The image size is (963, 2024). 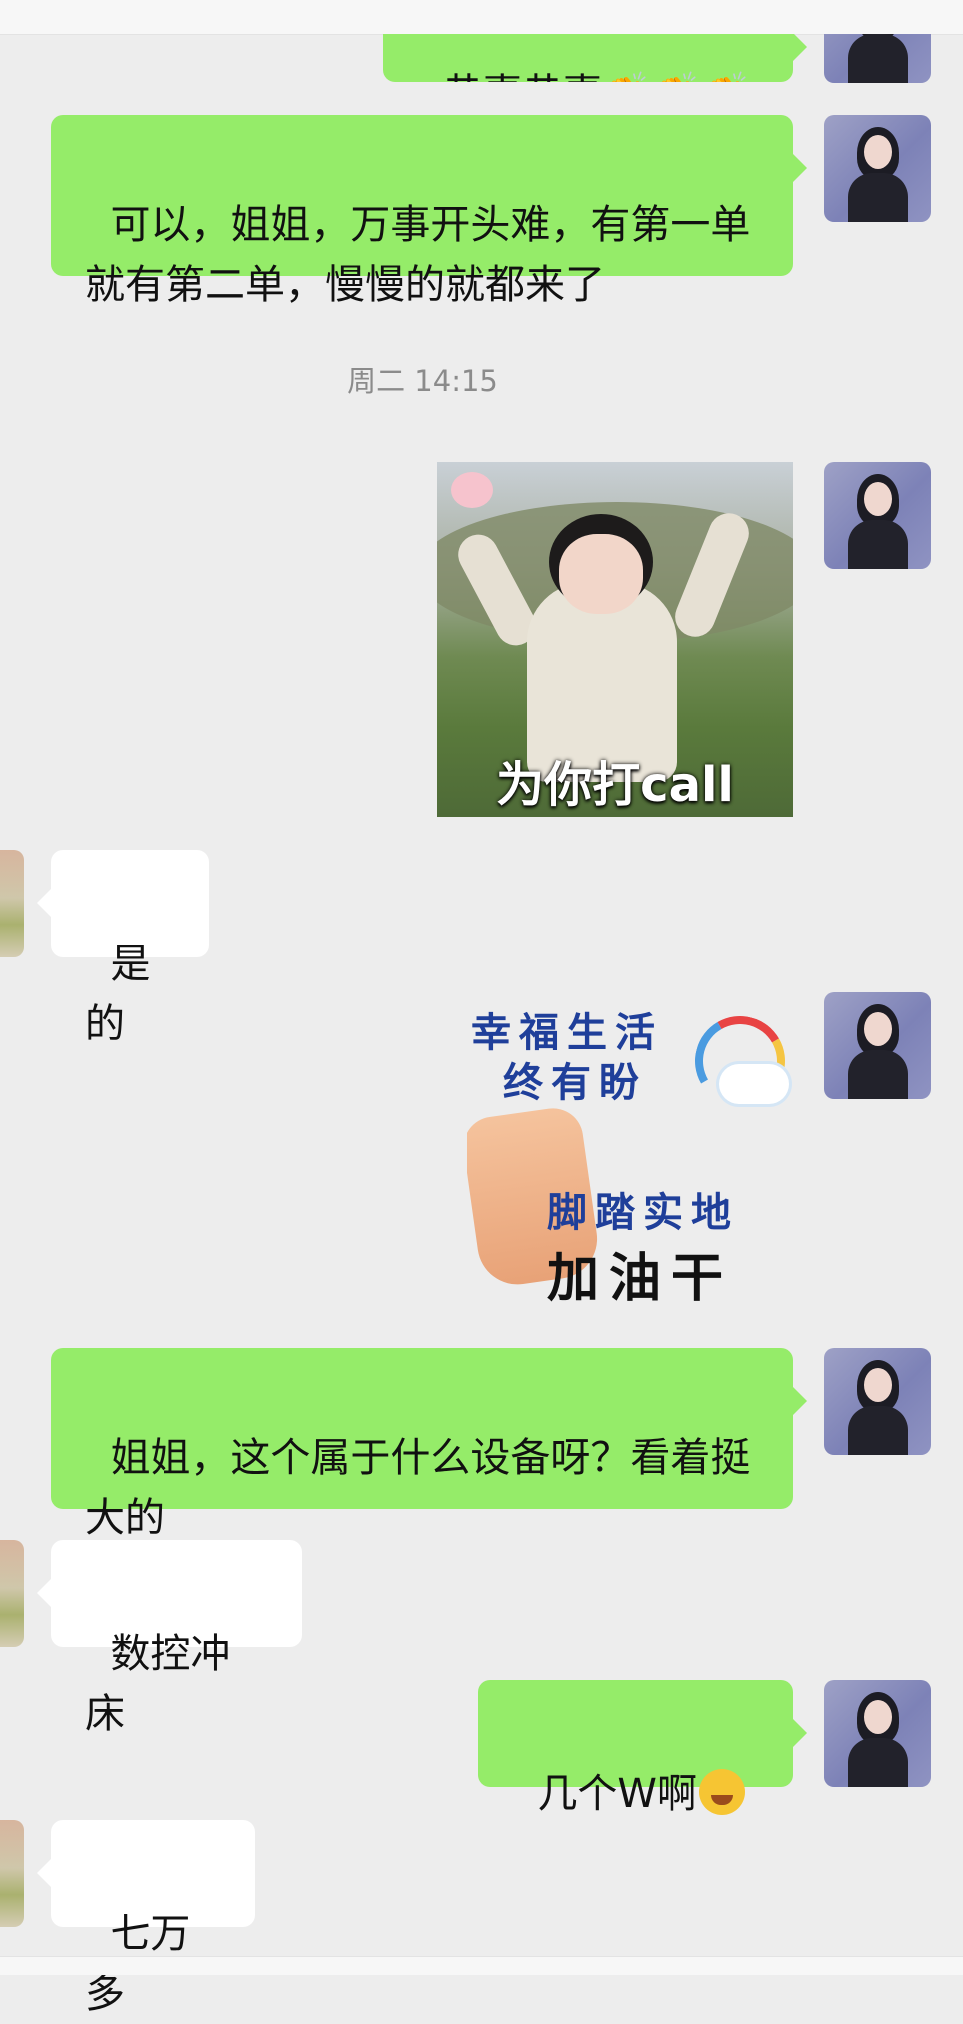 I want to click on sticker-text: 脚踏实地, so click(x=643, y=1213).